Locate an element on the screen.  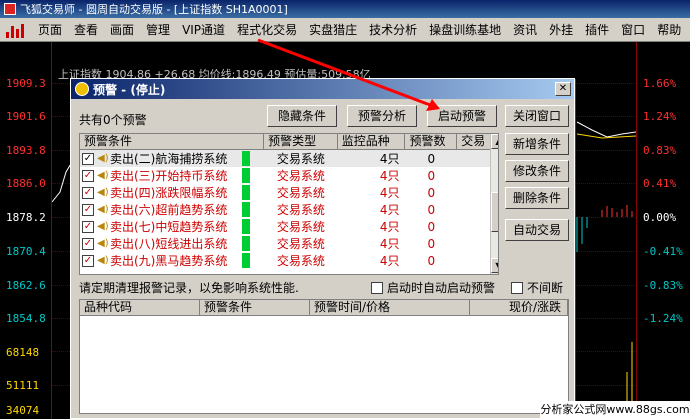
annotation-arrow is located at coordinates (348, 74).